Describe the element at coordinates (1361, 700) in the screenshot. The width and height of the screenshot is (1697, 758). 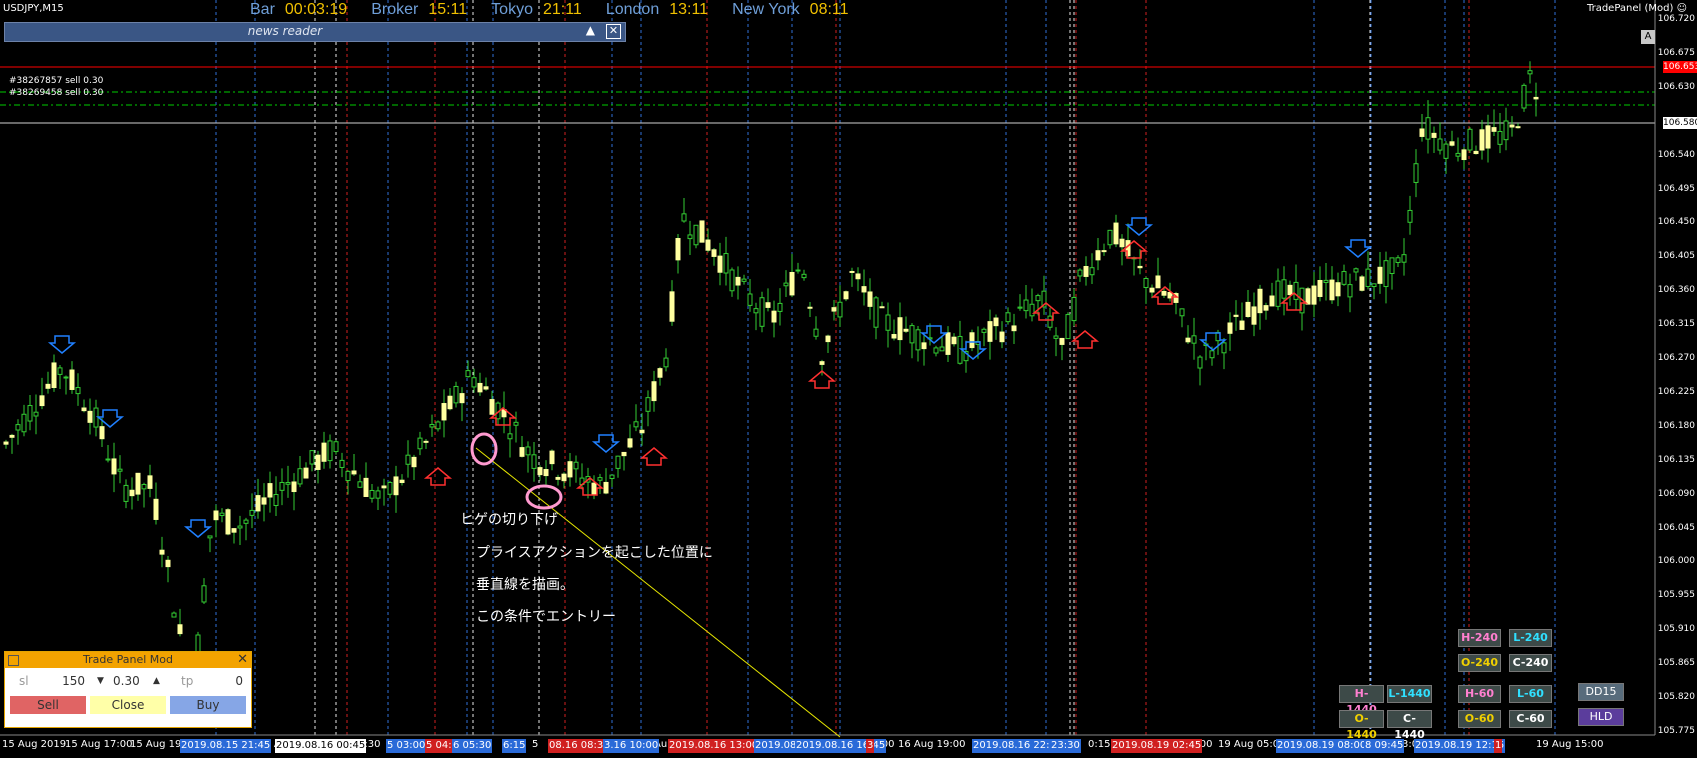
I see `h1440-button: H-1440` at that location.